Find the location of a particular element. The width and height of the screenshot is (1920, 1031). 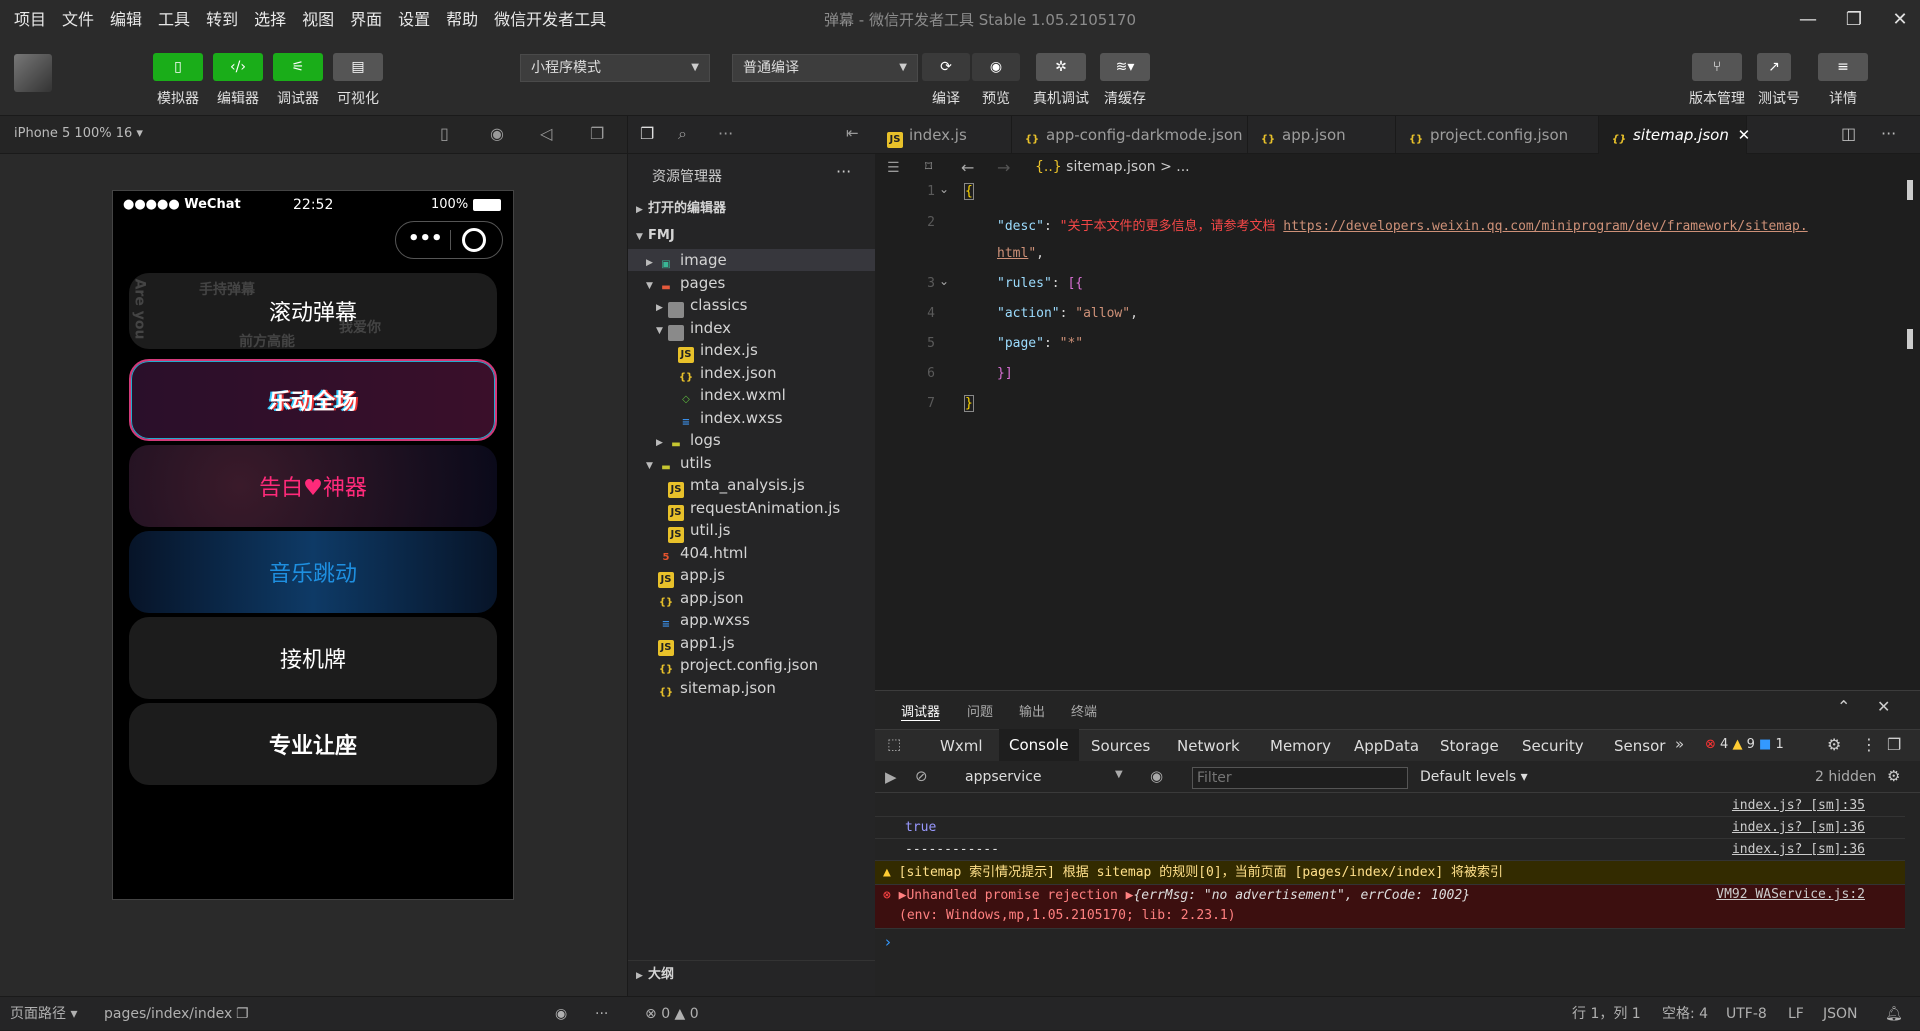

tab-index-js: JS index.js is located at coordinates (943, 135).